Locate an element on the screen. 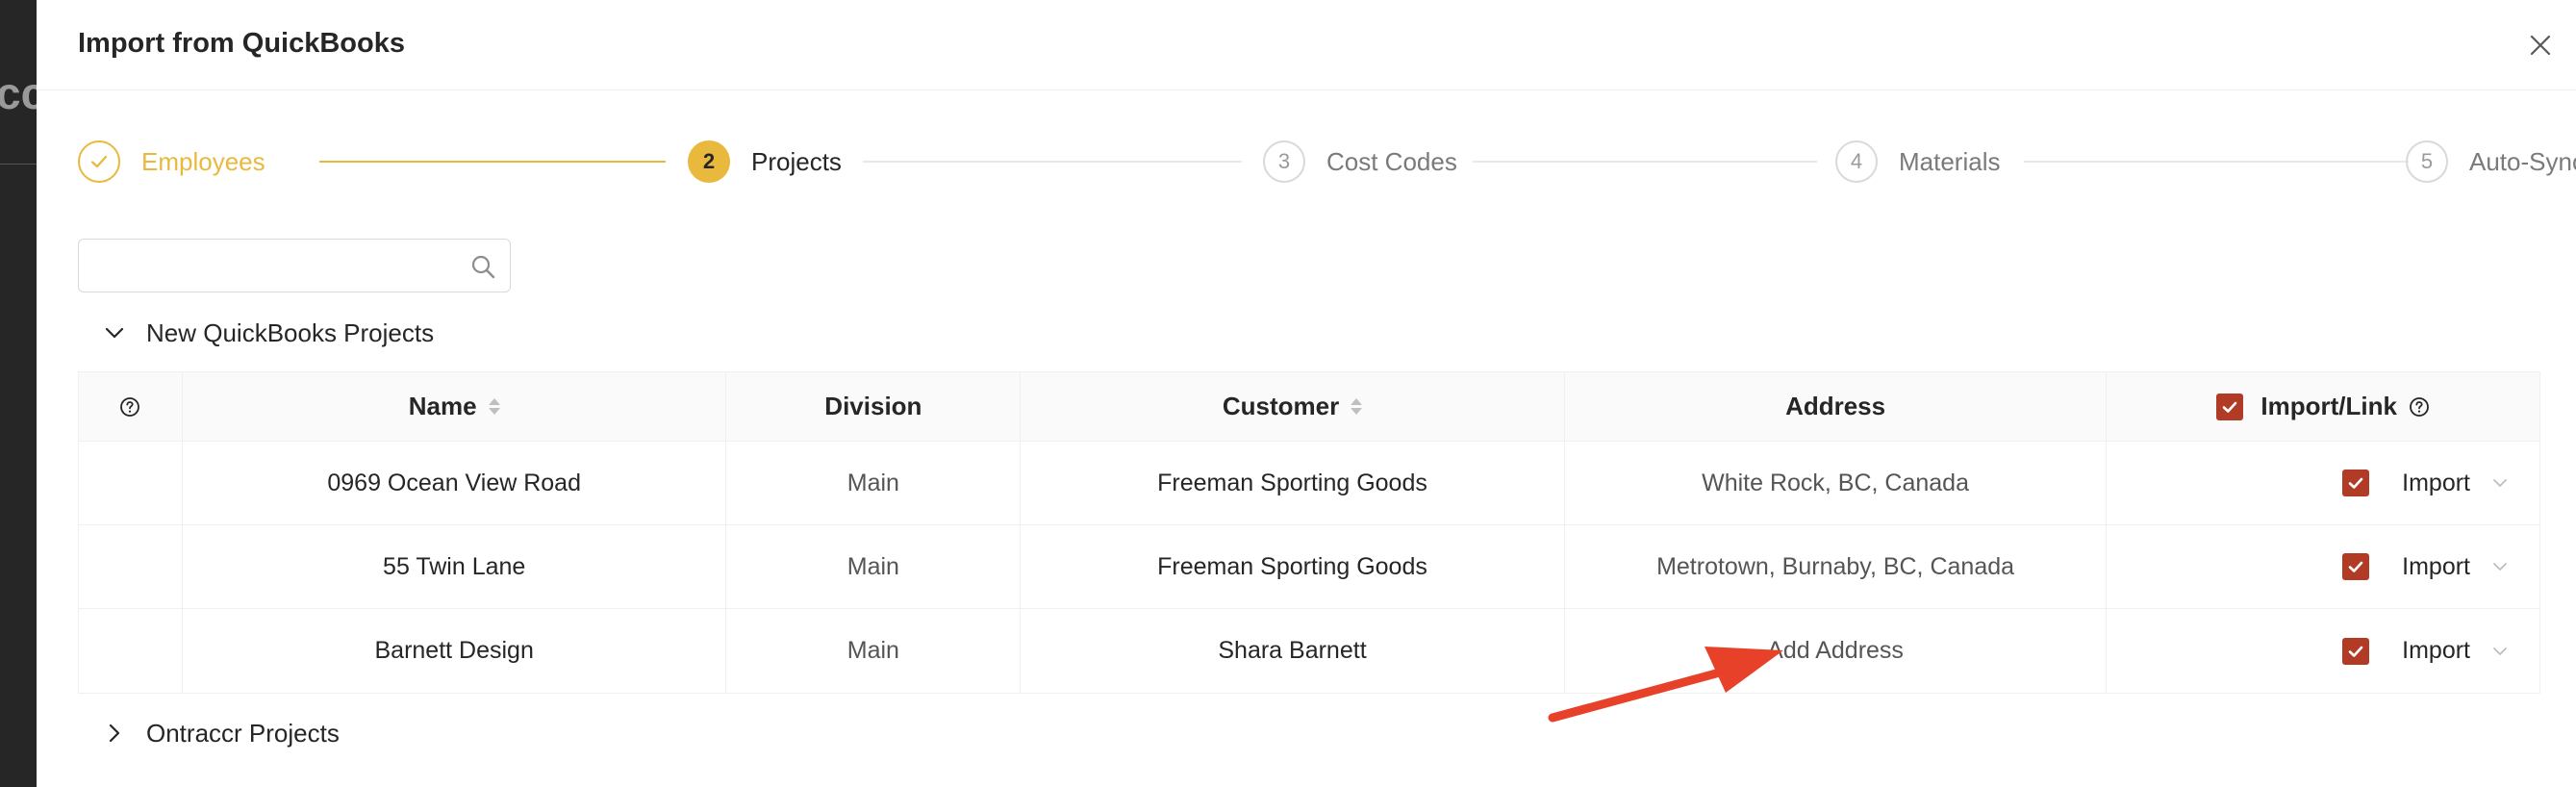 This screenshot has height=787, width=2576. column-address: Address is located at coordinates (1836, 406).